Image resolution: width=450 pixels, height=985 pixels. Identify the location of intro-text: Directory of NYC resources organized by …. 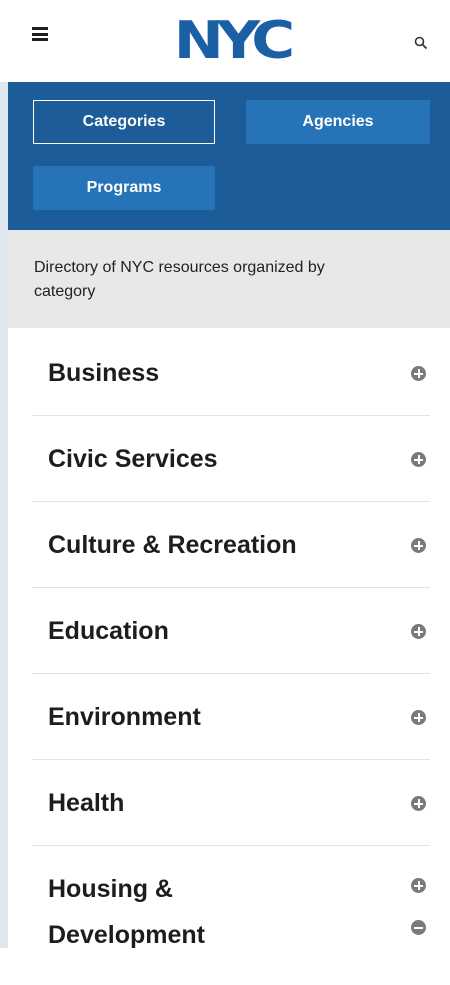
(179, 279).